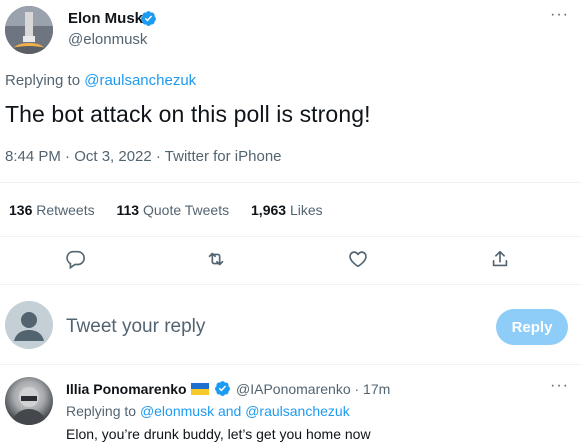 The height and width of the screenshot is (448, 581). I want to click on author-name: Elon Musk, so click(105, 18).